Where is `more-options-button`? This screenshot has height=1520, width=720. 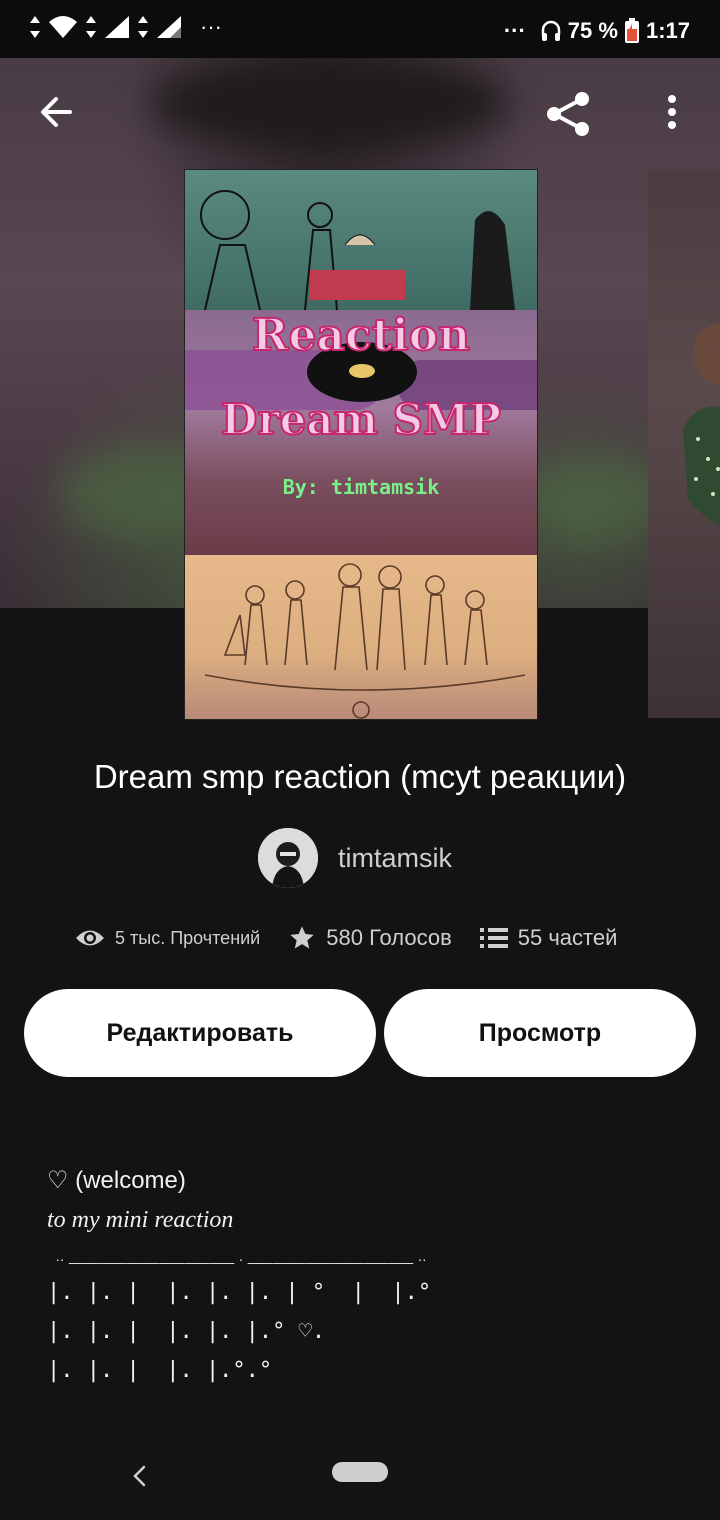 more-options-button is located at coordinates (672, 112).